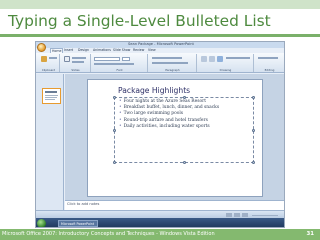 The image size is (320, 240). I want to click on bullet-text: Two large swimming pools, so click(153, 114).